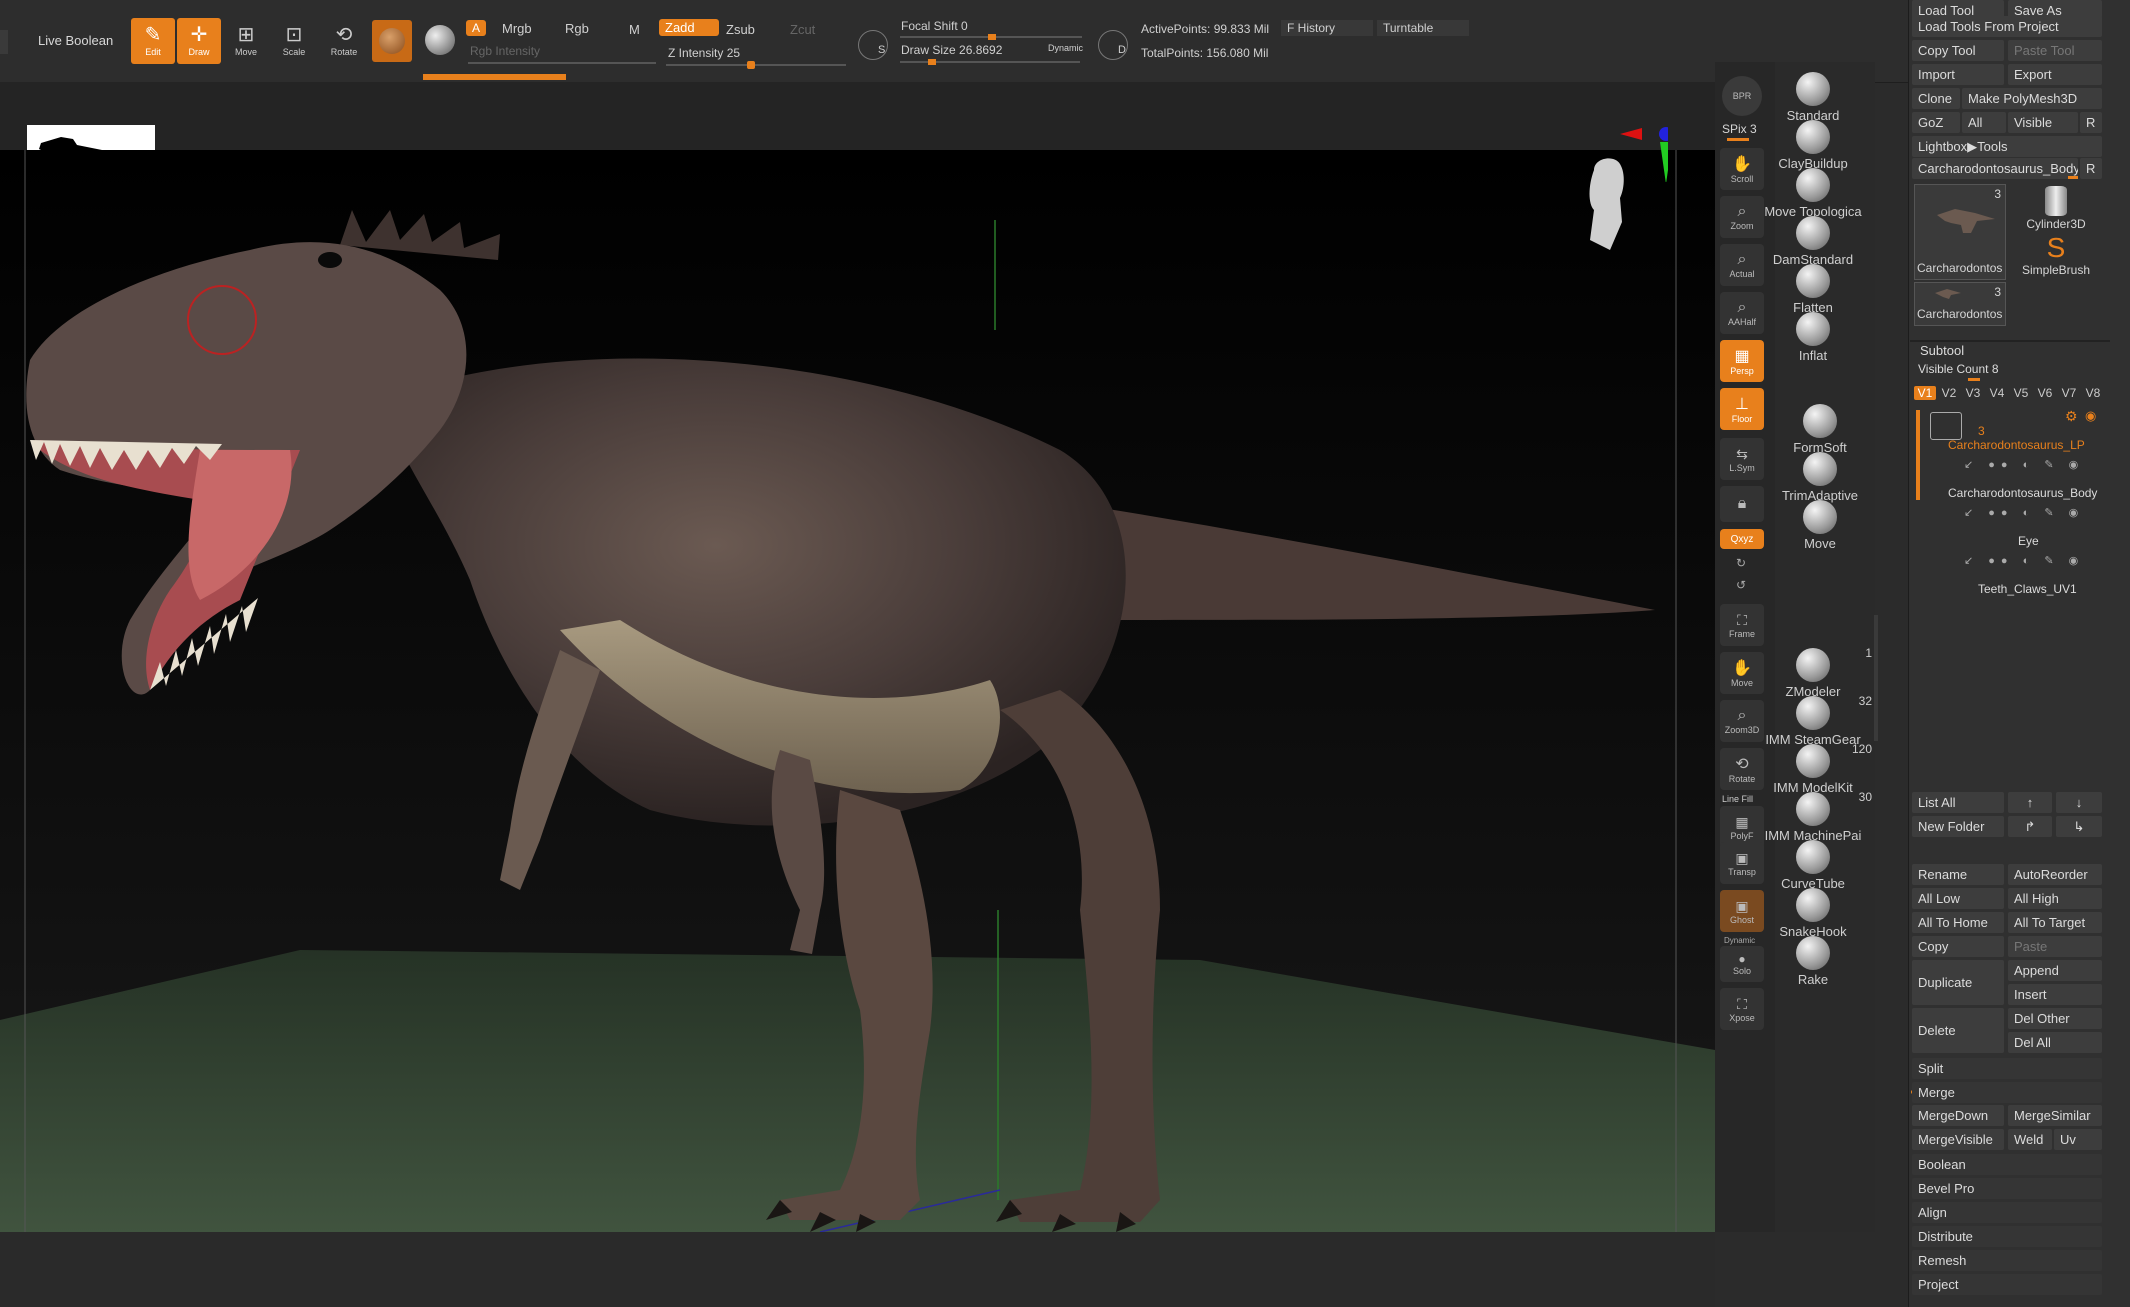  I want to click on rgb-button: Rgb, so click(577, 28).